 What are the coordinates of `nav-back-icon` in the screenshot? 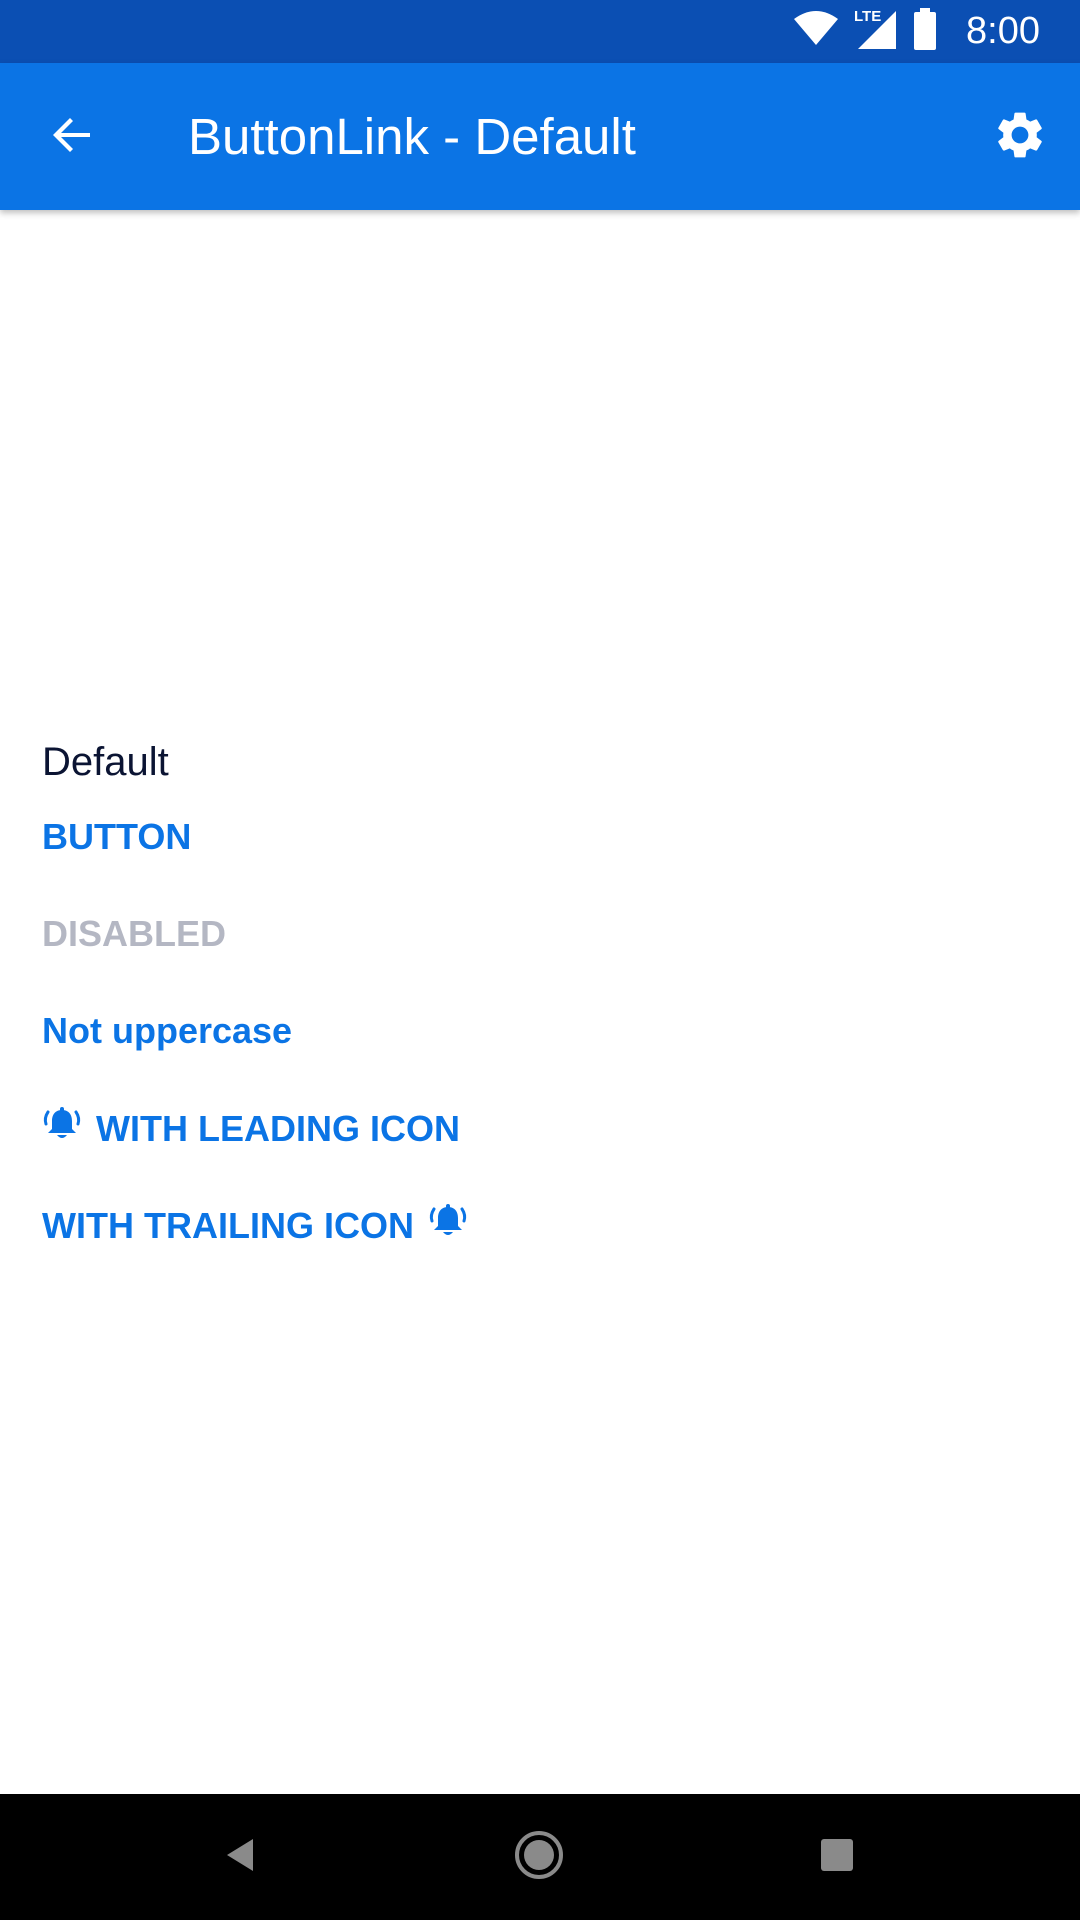 It's located at (241, 1857).